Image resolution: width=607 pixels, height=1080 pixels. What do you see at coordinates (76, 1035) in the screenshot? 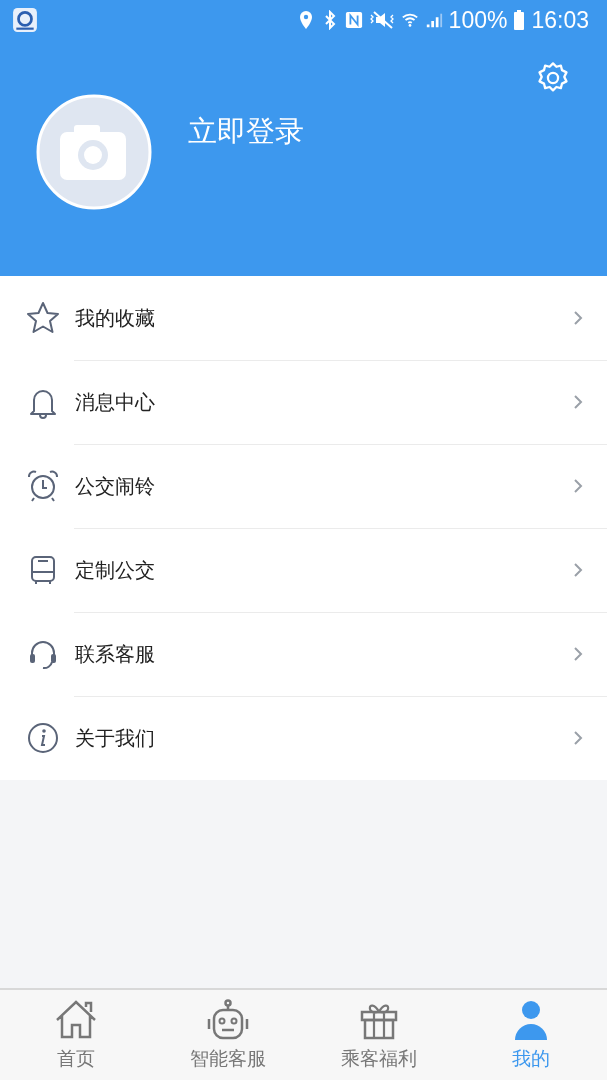
I see `nav-tab: 首页` at bounding box center [76, 1035].